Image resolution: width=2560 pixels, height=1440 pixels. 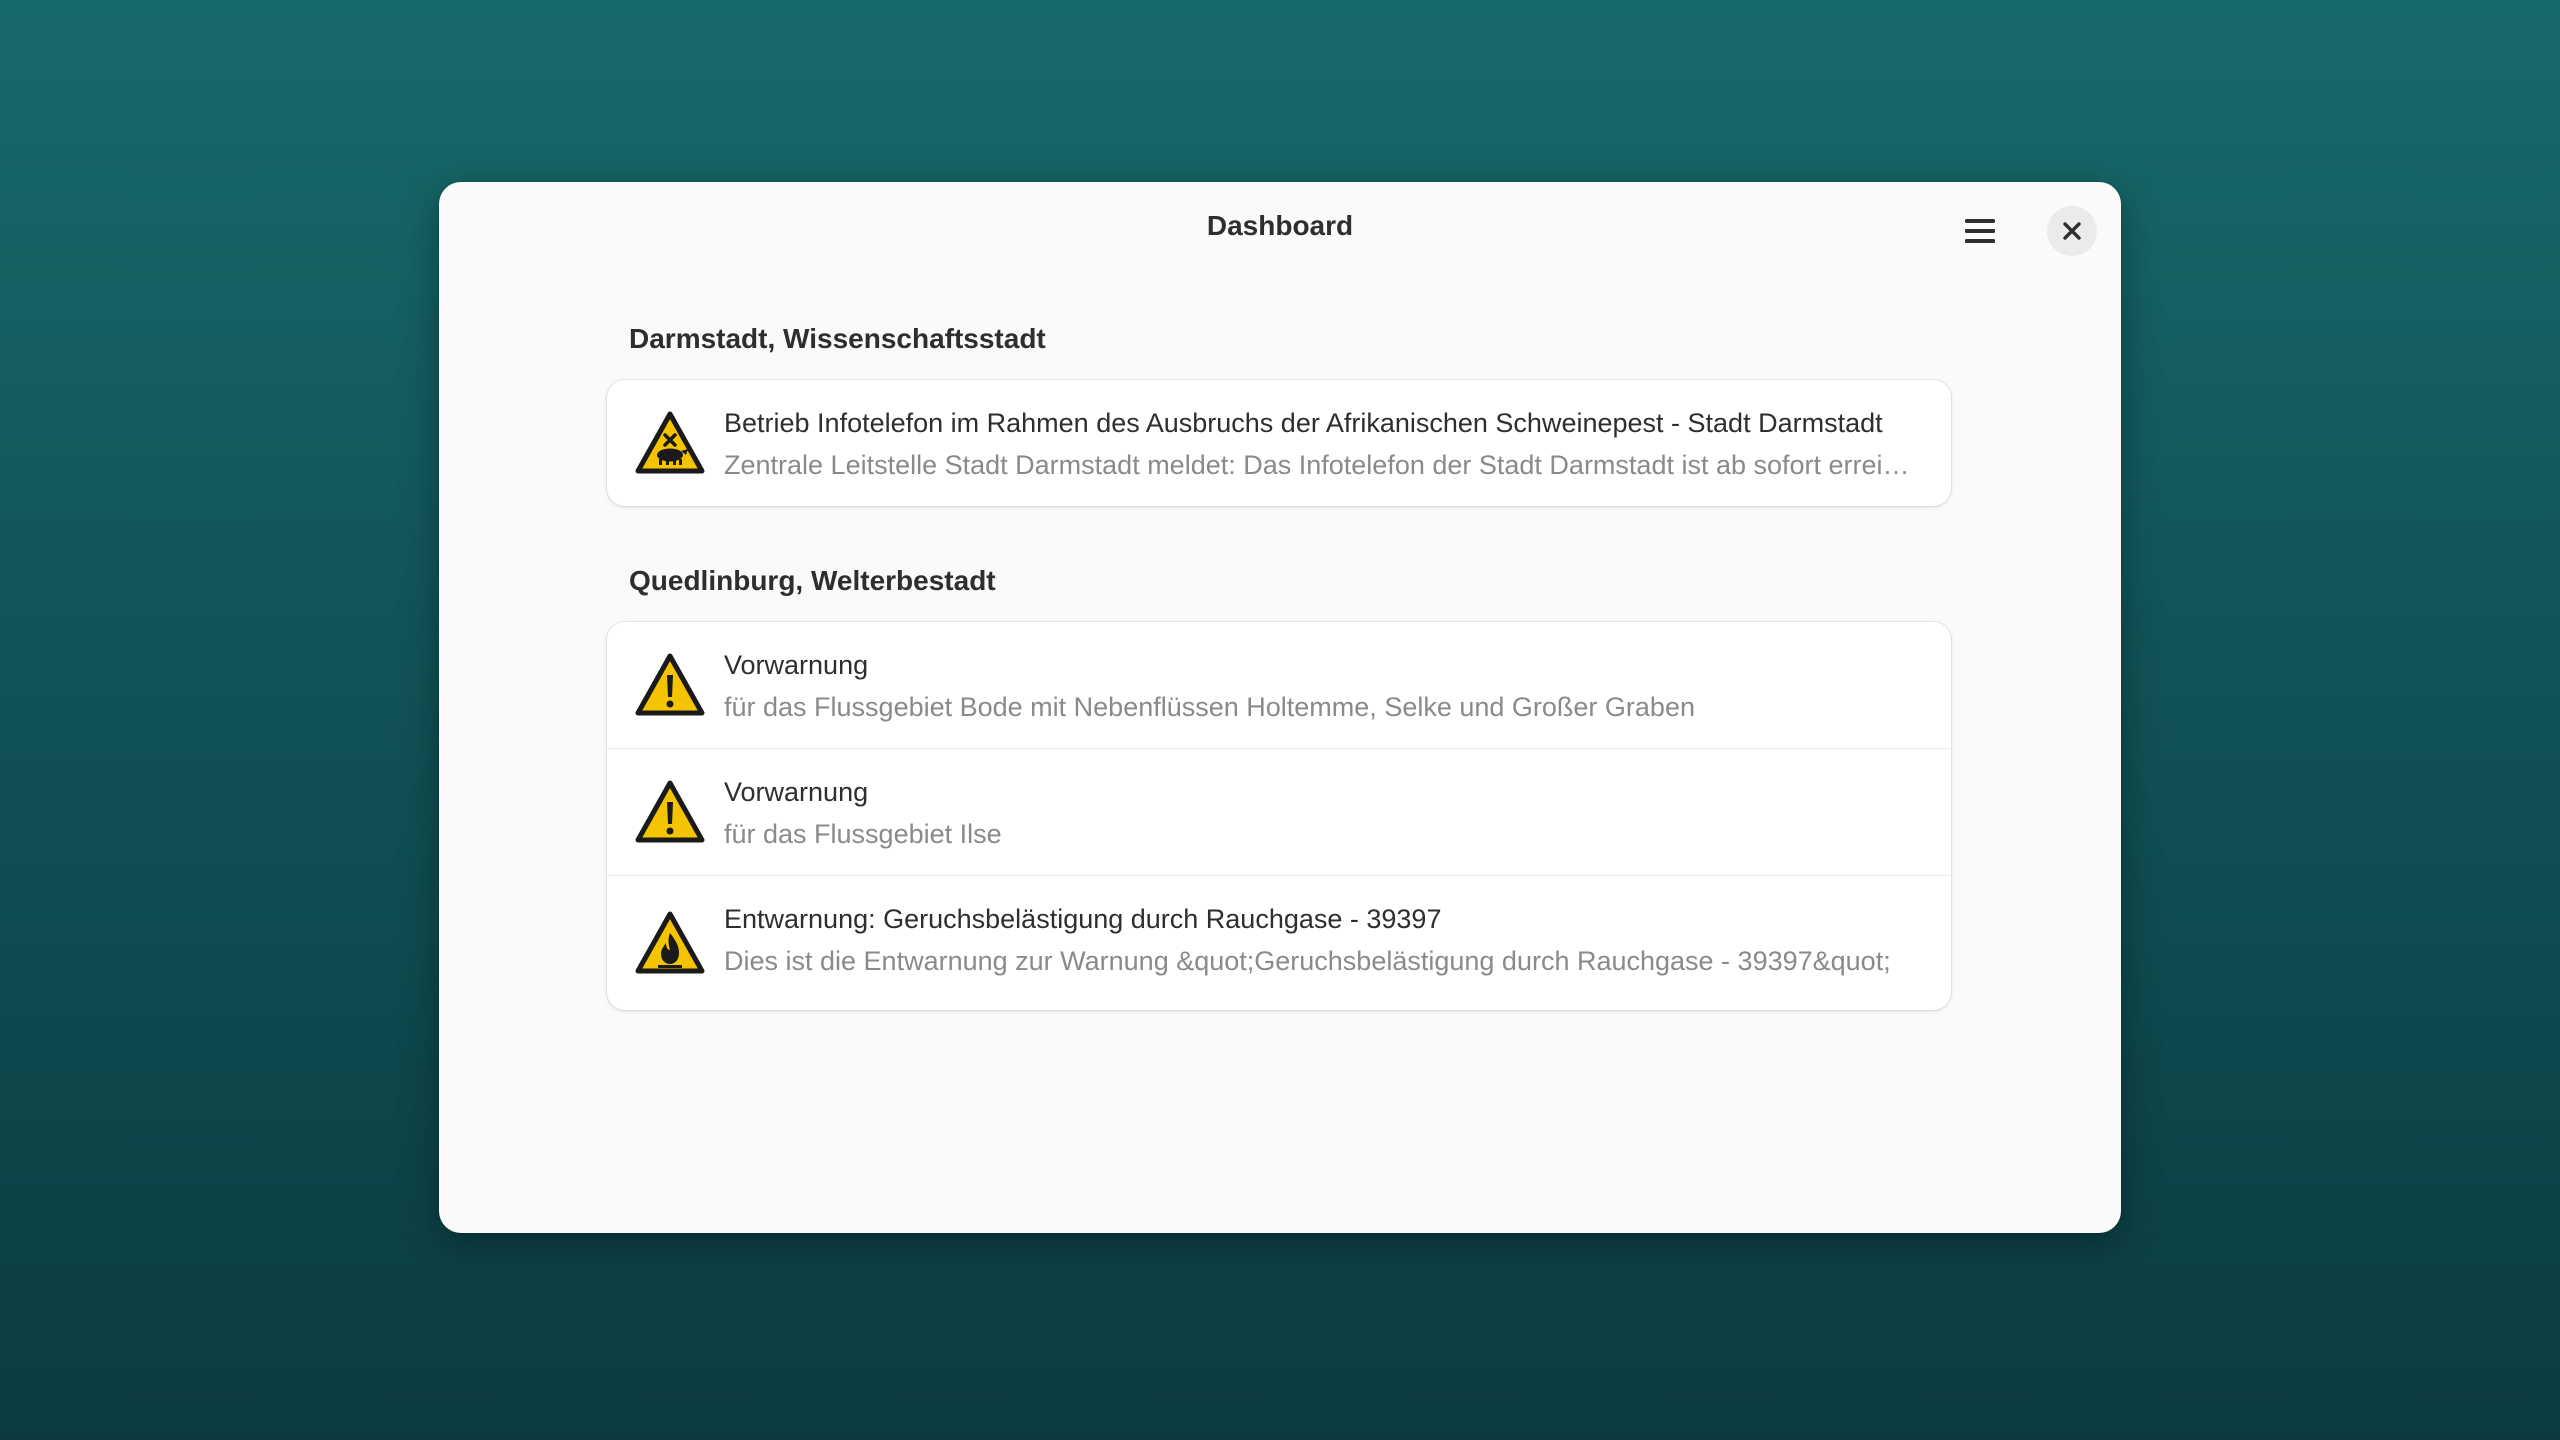 I want to click on warning-subtitle: für das Flussgebiet Ilse, so click(x=863, y=834).